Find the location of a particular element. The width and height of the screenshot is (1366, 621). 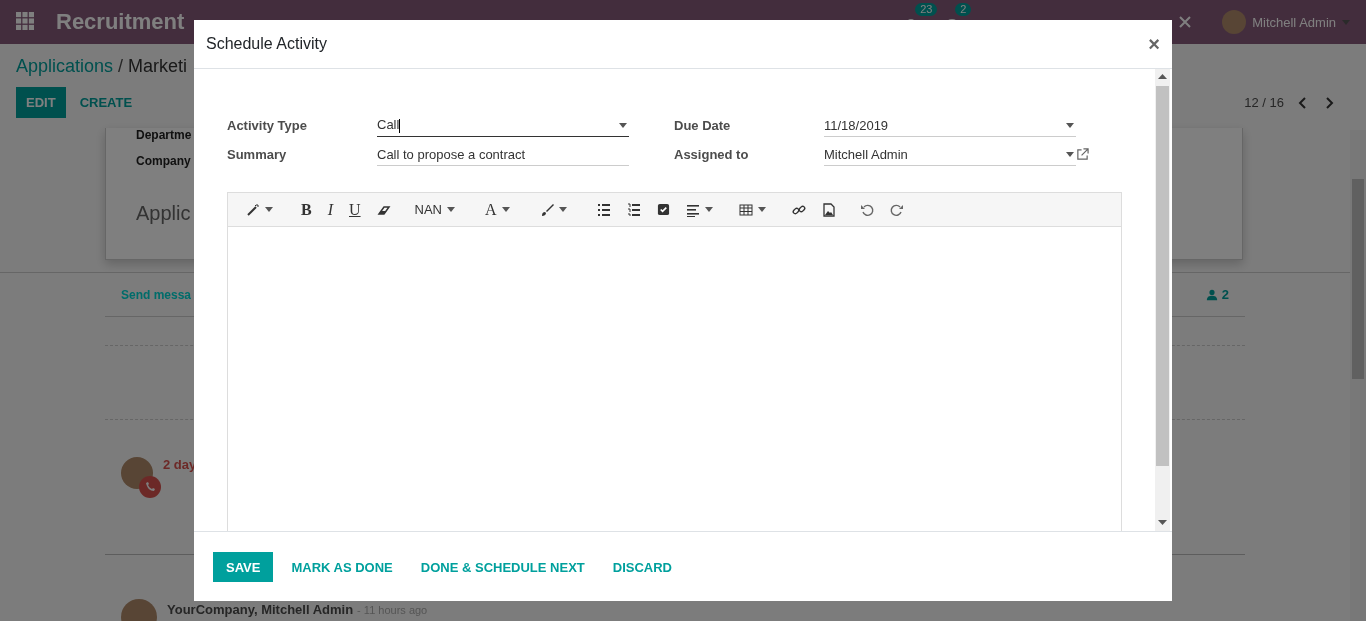

user-name: Mitchell Admin is located at coordinates (1294, 22).